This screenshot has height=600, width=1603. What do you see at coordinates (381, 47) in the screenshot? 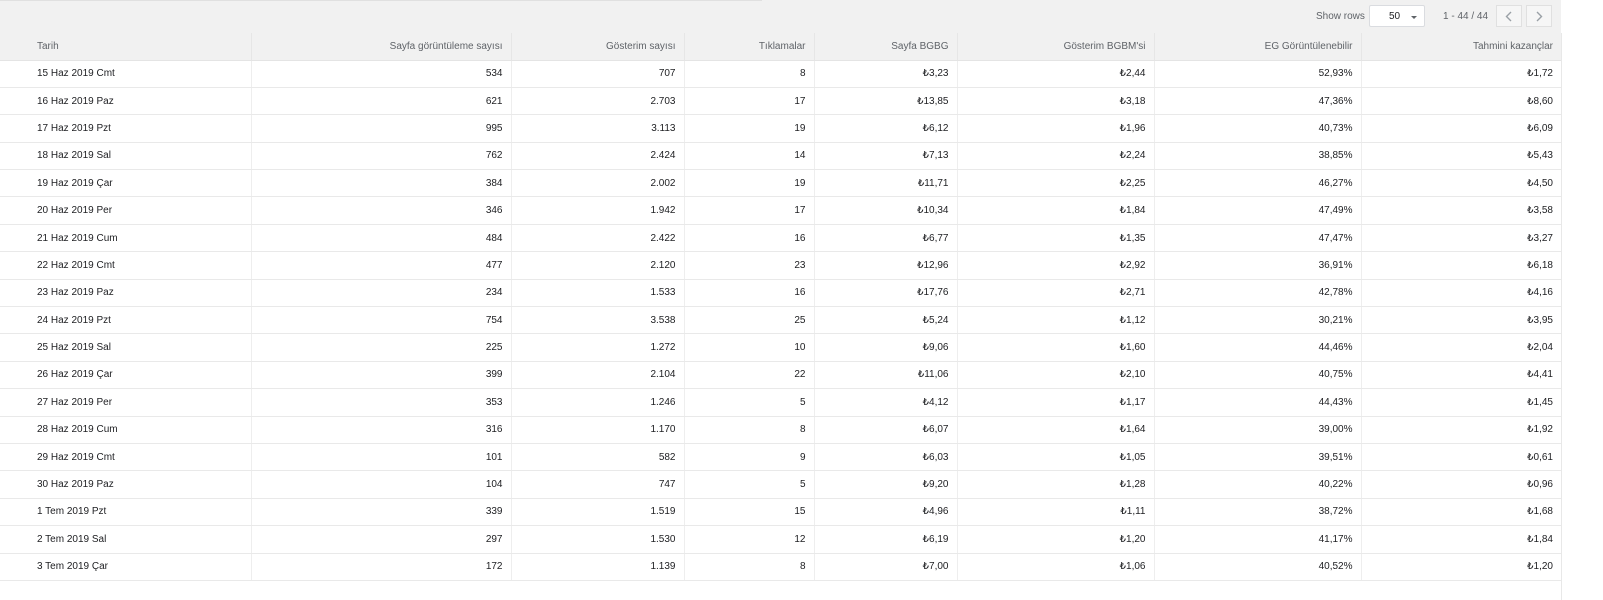
I see `column-header: Sayfa görüntüleme sayısı` at bounding box center [381, 47].